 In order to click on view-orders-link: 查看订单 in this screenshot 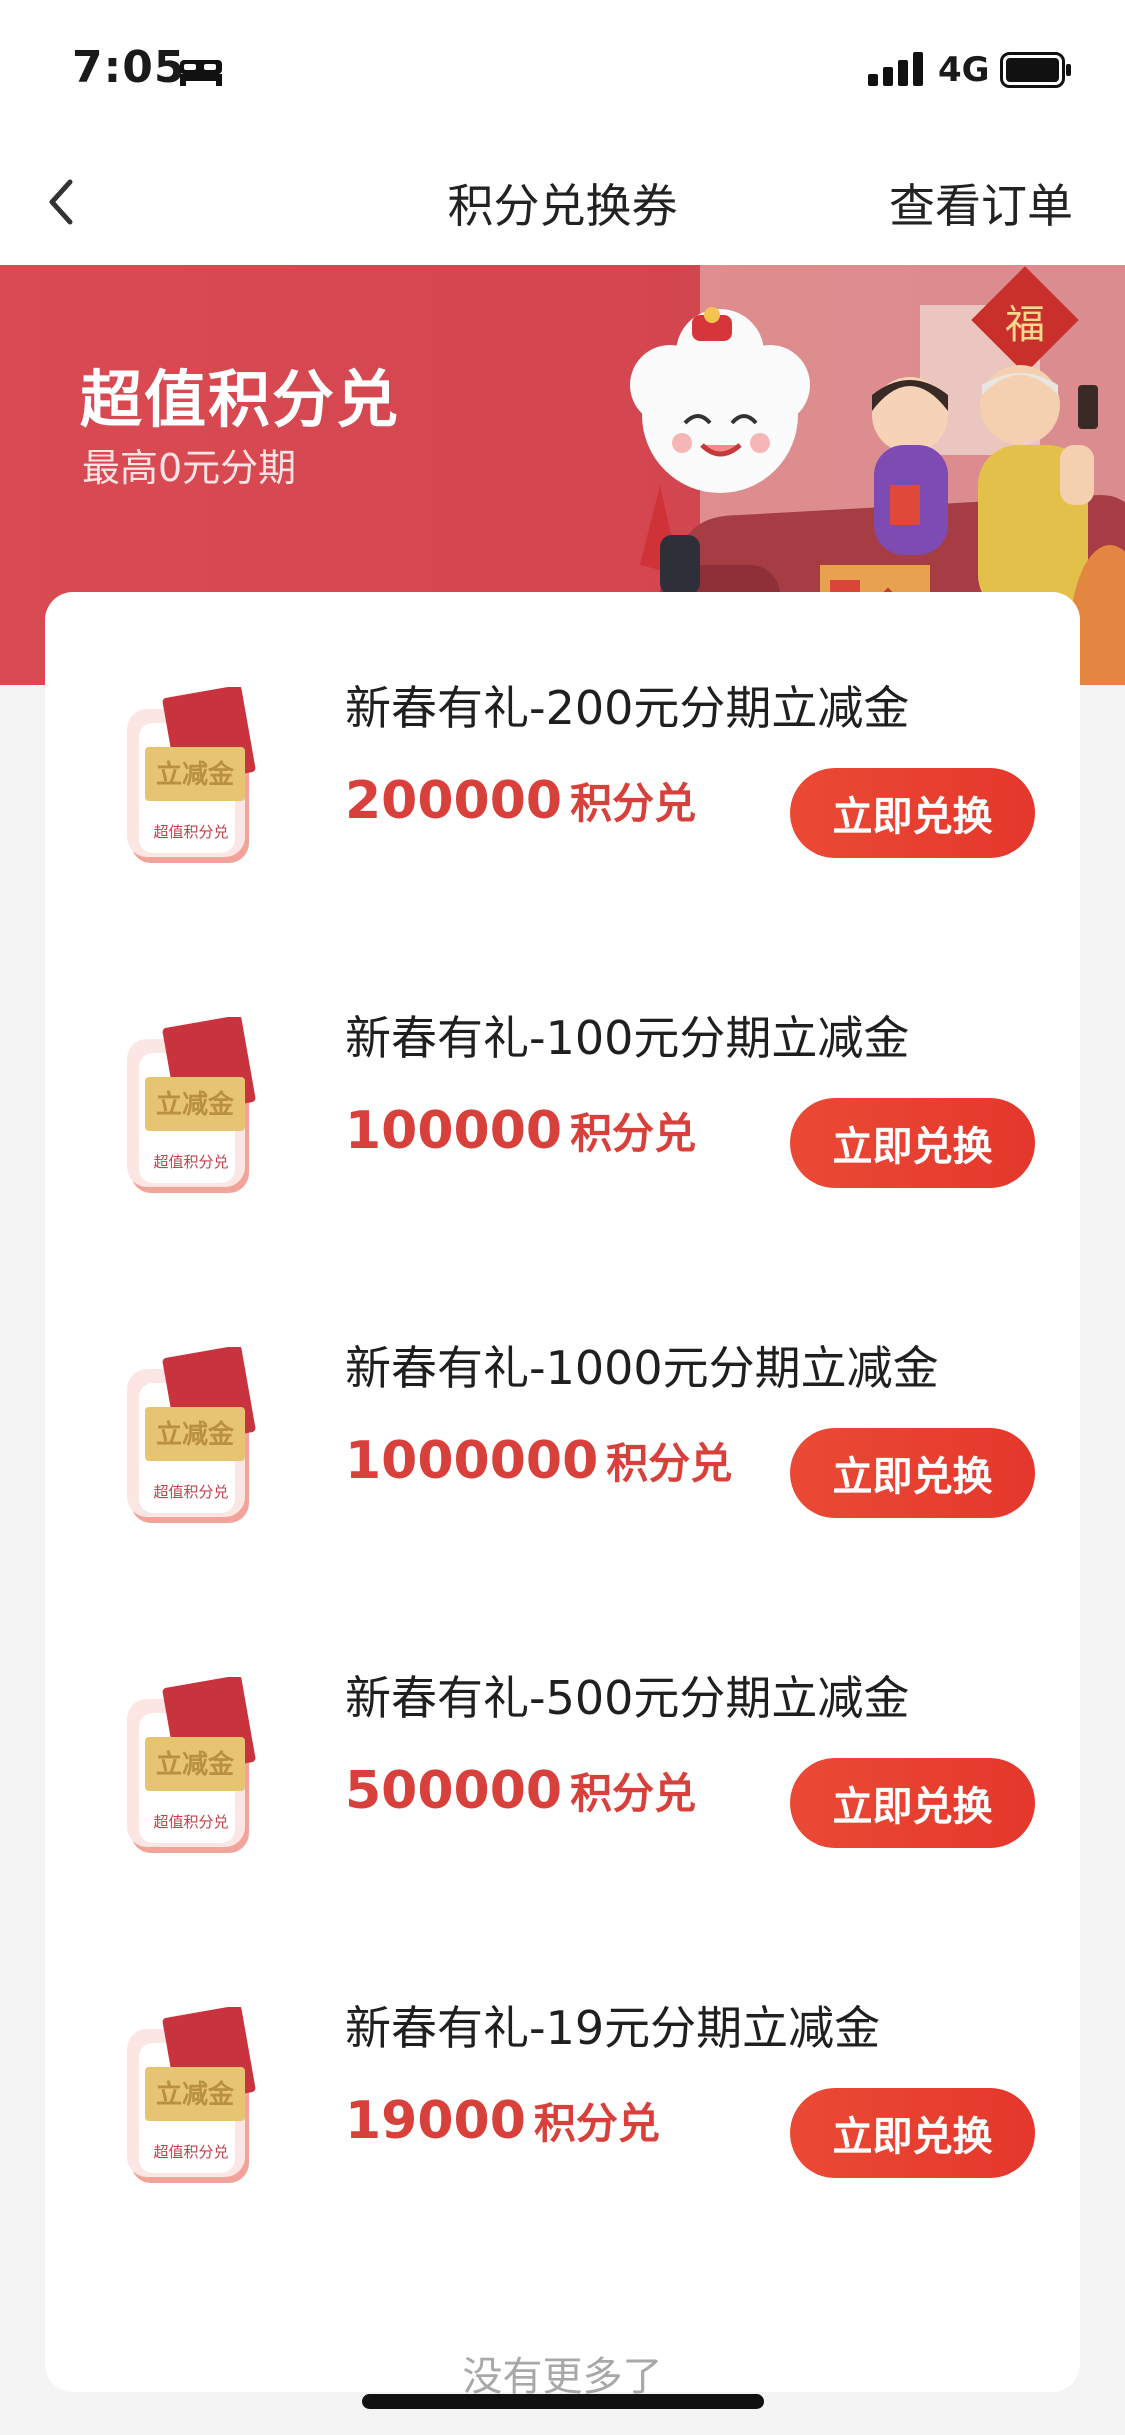, I will do `click(981, 203)`.